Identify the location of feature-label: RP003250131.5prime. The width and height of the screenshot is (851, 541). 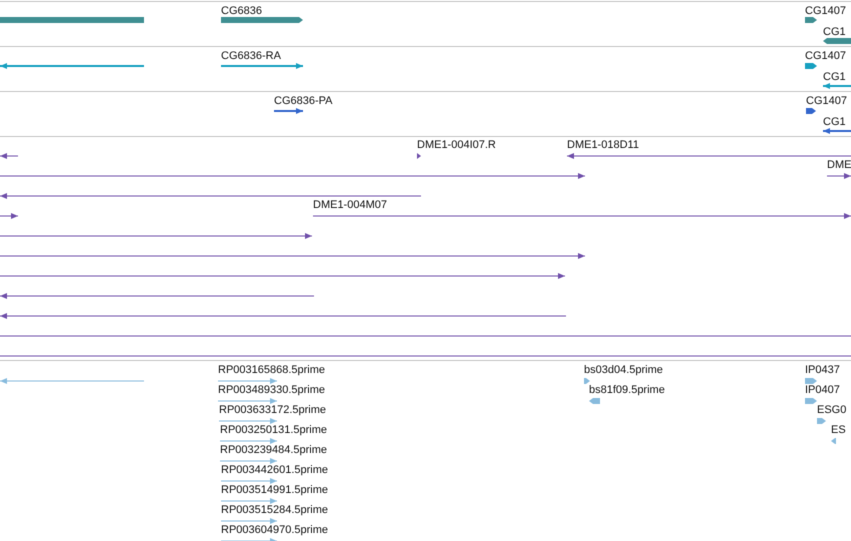
(274, 430).